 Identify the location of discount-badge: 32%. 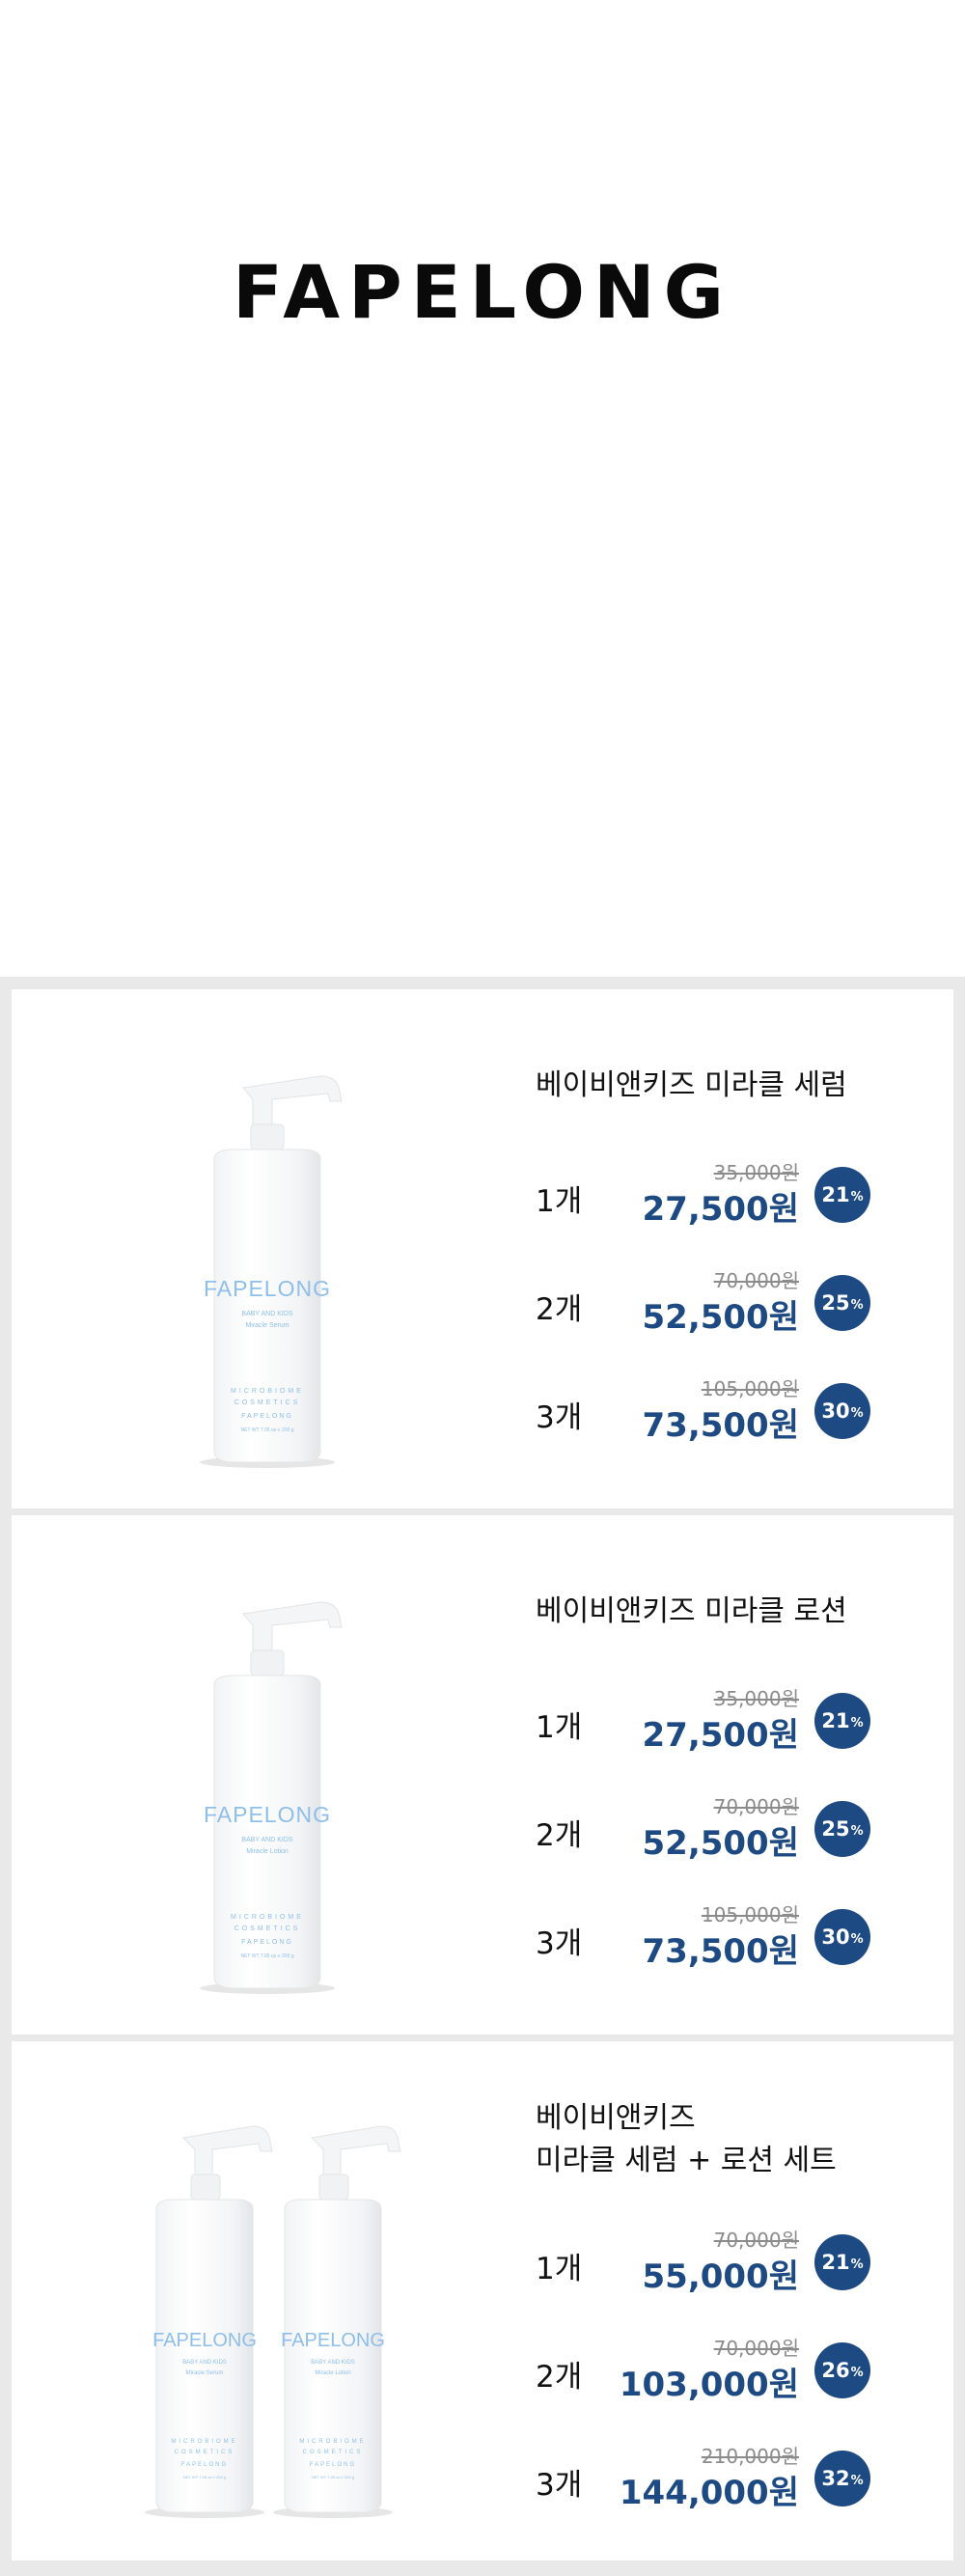
(842, 2479).